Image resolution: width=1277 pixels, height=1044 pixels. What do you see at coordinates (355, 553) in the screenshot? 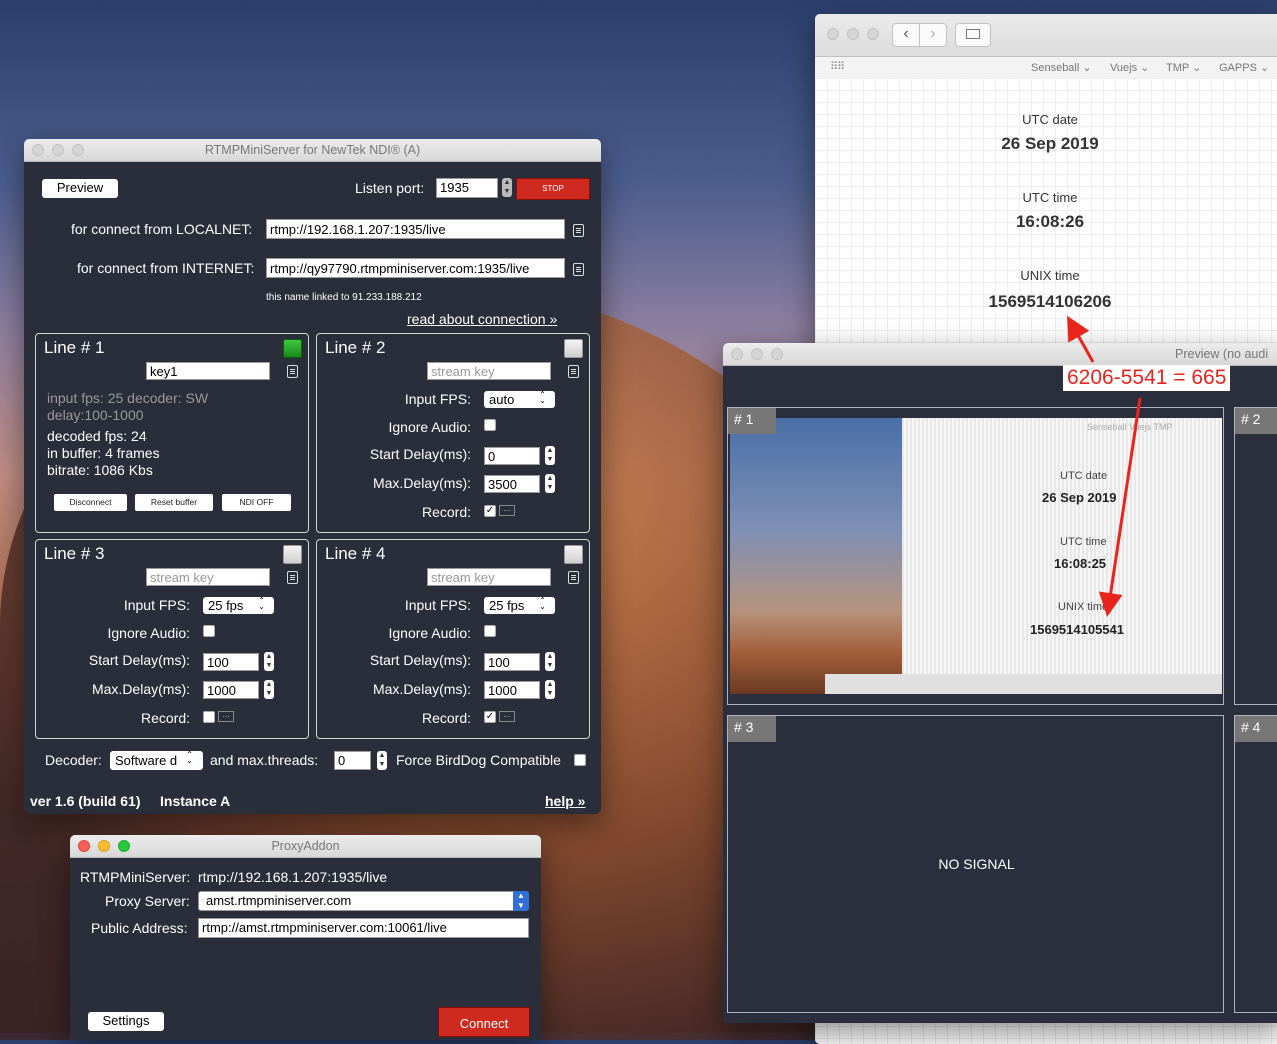
I see `line-4-title: Line # 4` at bounding box center [355, 553].